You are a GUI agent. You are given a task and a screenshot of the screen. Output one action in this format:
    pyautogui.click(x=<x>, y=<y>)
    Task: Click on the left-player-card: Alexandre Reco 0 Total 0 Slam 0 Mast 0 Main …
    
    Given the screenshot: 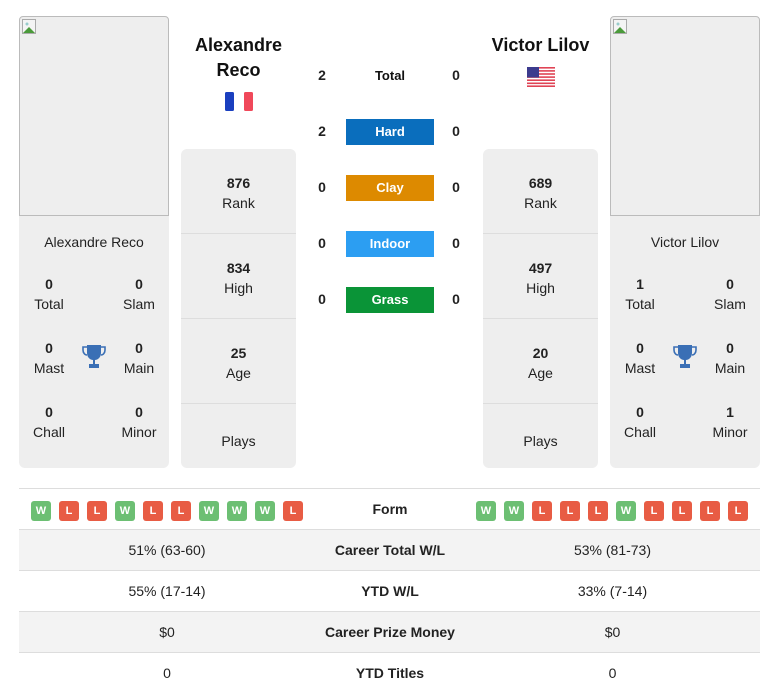 What is the action you would take?
    pyautogui.click(x=94, y=242)
    